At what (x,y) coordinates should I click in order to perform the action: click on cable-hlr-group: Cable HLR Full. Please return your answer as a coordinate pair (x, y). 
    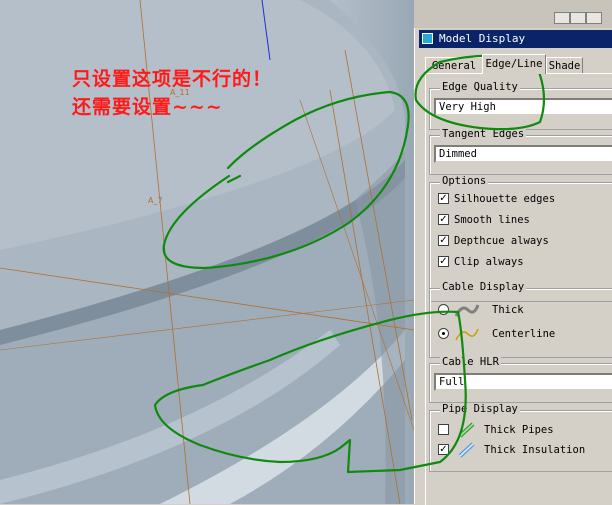
    Looking at the image, I should click on (520, 379).